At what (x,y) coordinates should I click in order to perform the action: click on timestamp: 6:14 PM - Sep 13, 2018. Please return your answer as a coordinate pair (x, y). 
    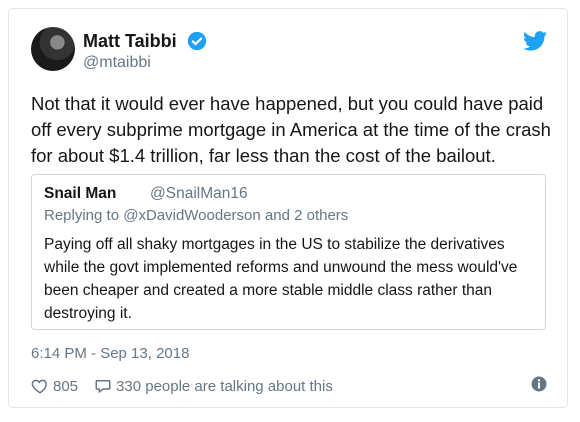
    Looking at the image, I should click on (110, 353).